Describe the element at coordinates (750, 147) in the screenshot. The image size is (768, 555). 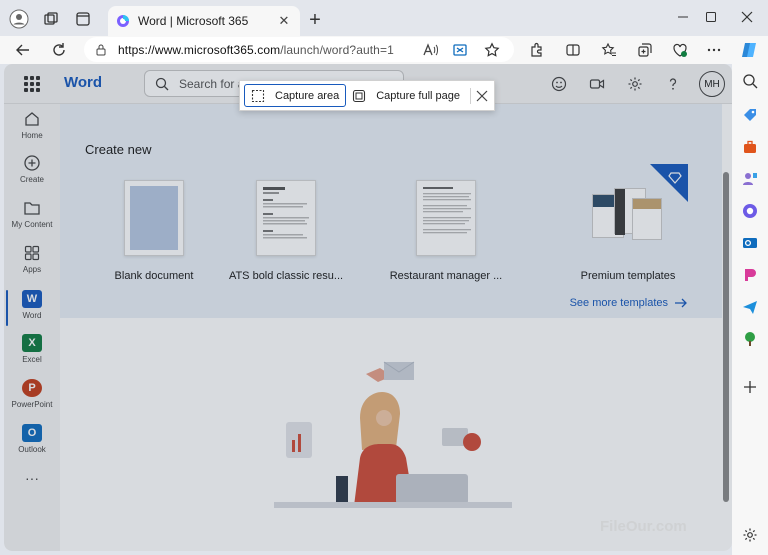
I see `sidebar-tools-icon` at that location.